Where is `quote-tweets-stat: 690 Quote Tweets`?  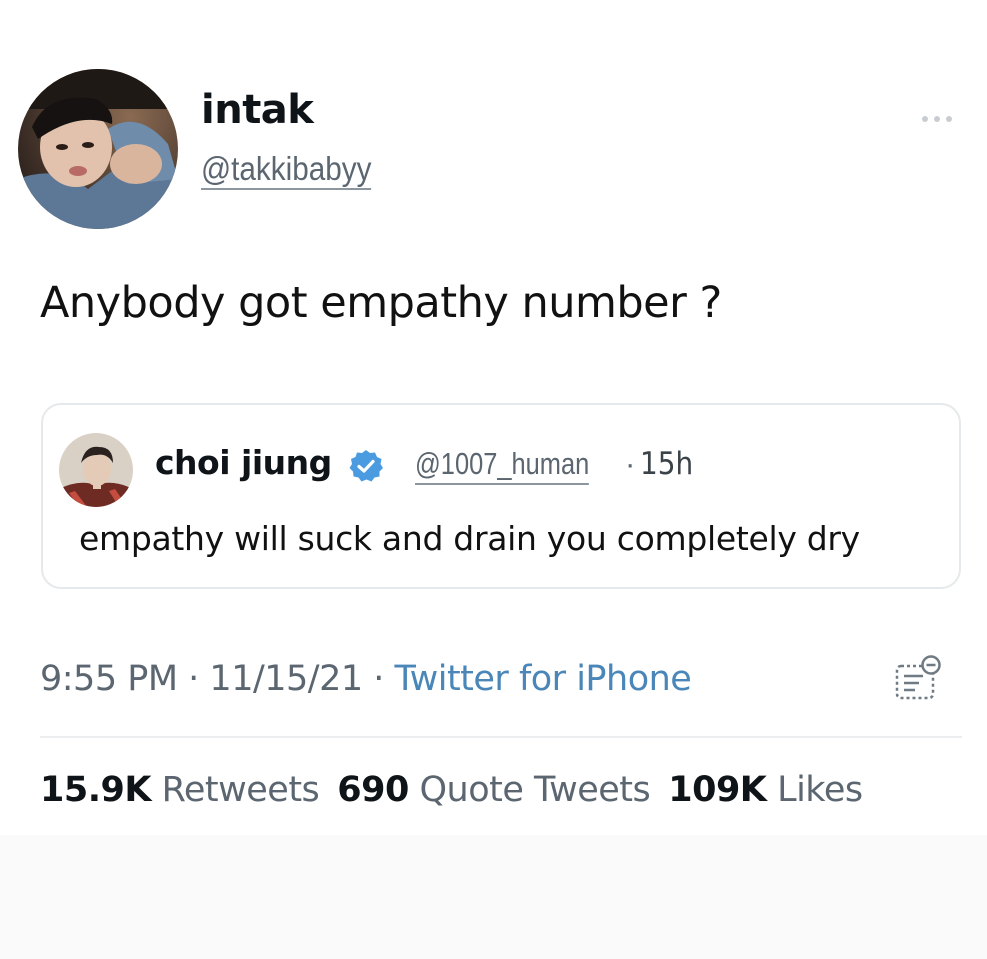
quote-tweets-stat: 690 Quote Tweets is located at coordinates (493, 790).